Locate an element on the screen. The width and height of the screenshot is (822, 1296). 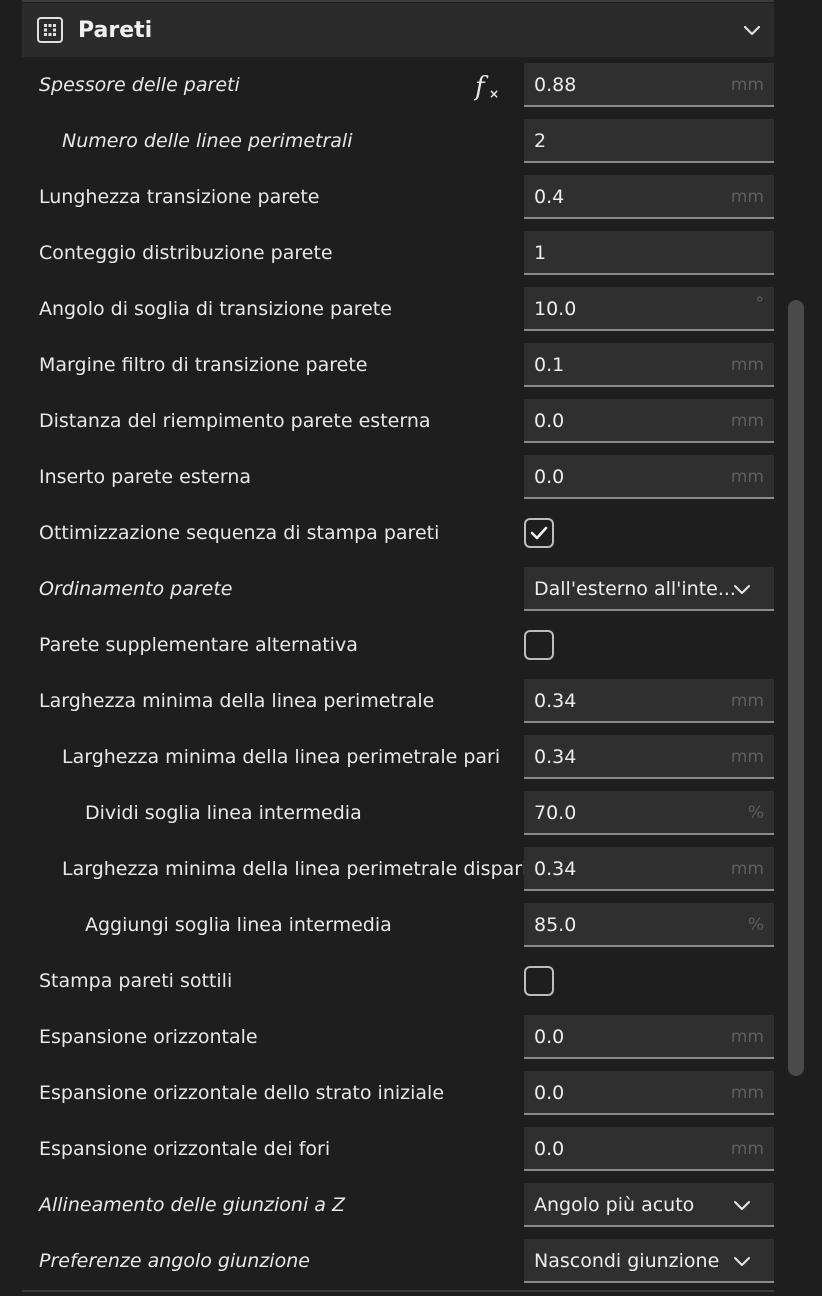
setting-input: 10.0 ° is located at coordinates (649, 309).